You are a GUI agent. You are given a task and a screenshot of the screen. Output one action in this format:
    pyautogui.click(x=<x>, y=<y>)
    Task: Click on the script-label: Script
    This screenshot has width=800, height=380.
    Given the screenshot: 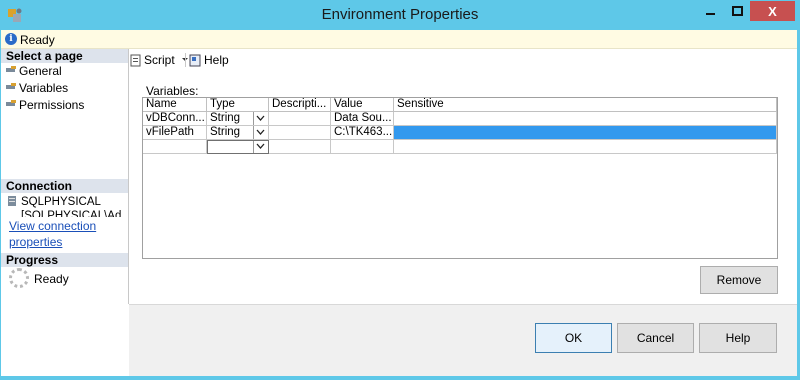 What is the action you would take?
    pyautogui.click(x=159, y=60)
    